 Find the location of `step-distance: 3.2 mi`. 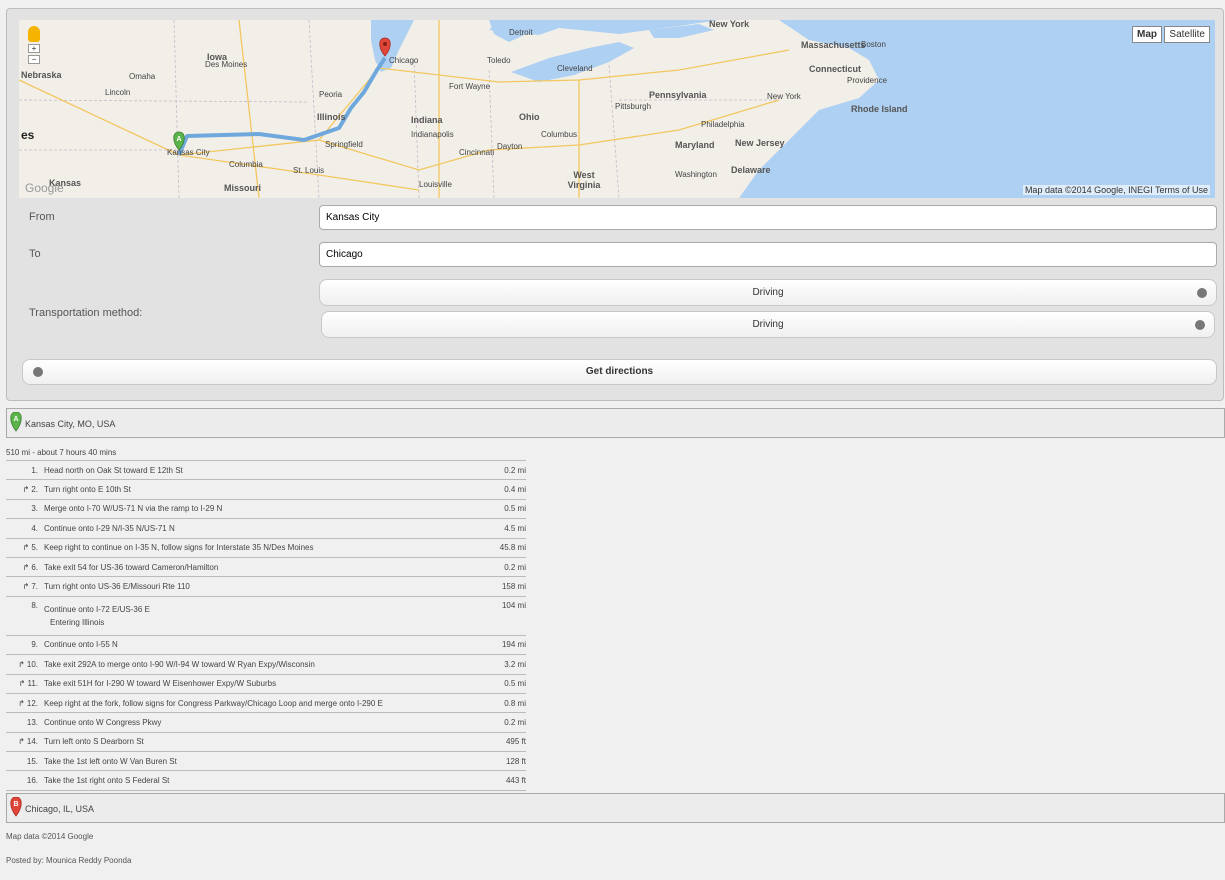

step-distance: 3.2 mi is located at coordinates (507, 664).